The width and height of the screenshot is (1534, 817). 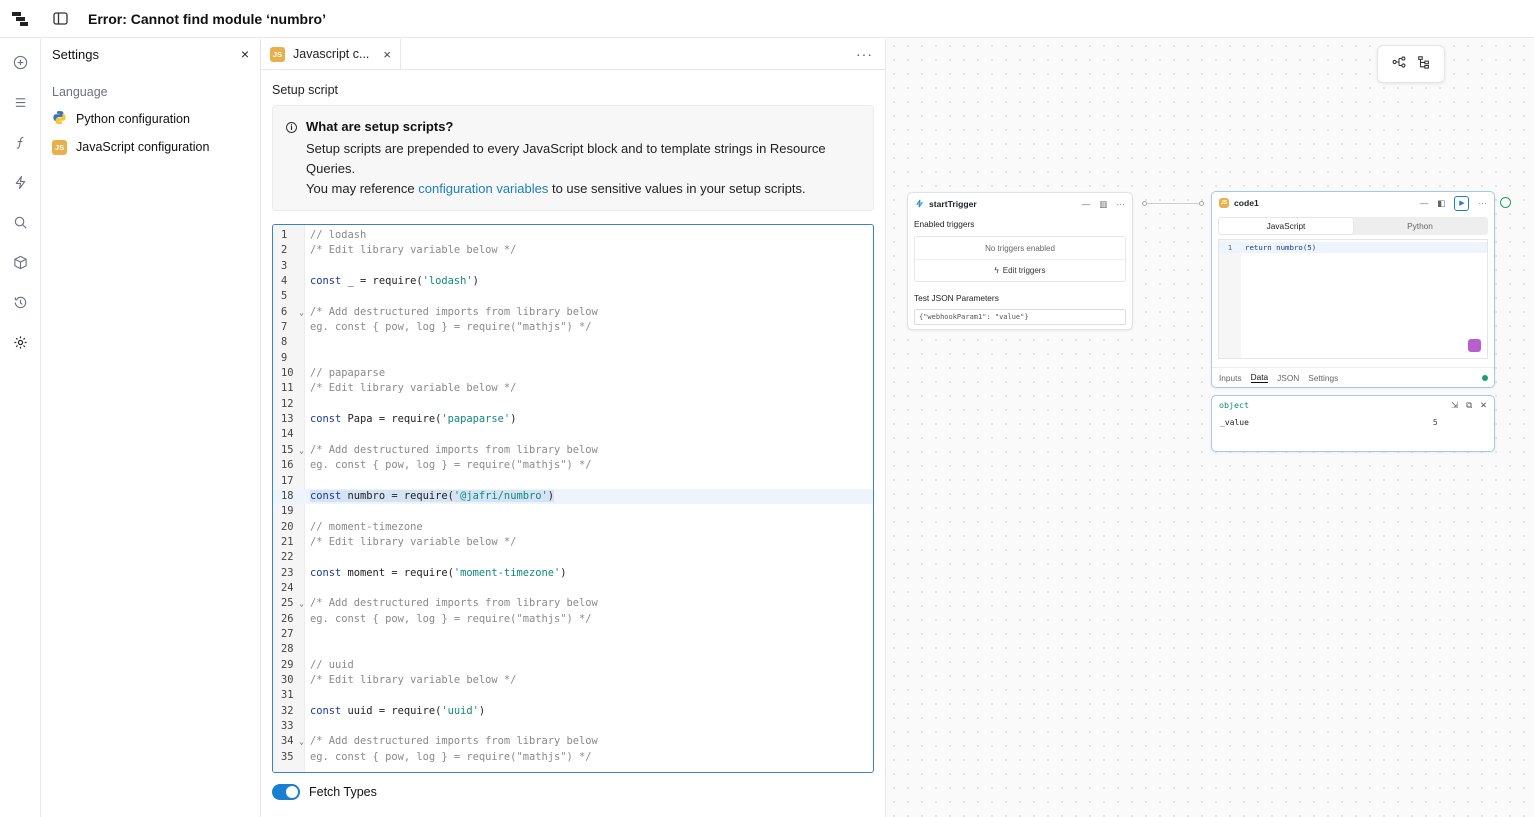 What do you see at coordinates (1505, 202) in the screenshot?
I see `output-handle` at bounding box center [1505, 202].